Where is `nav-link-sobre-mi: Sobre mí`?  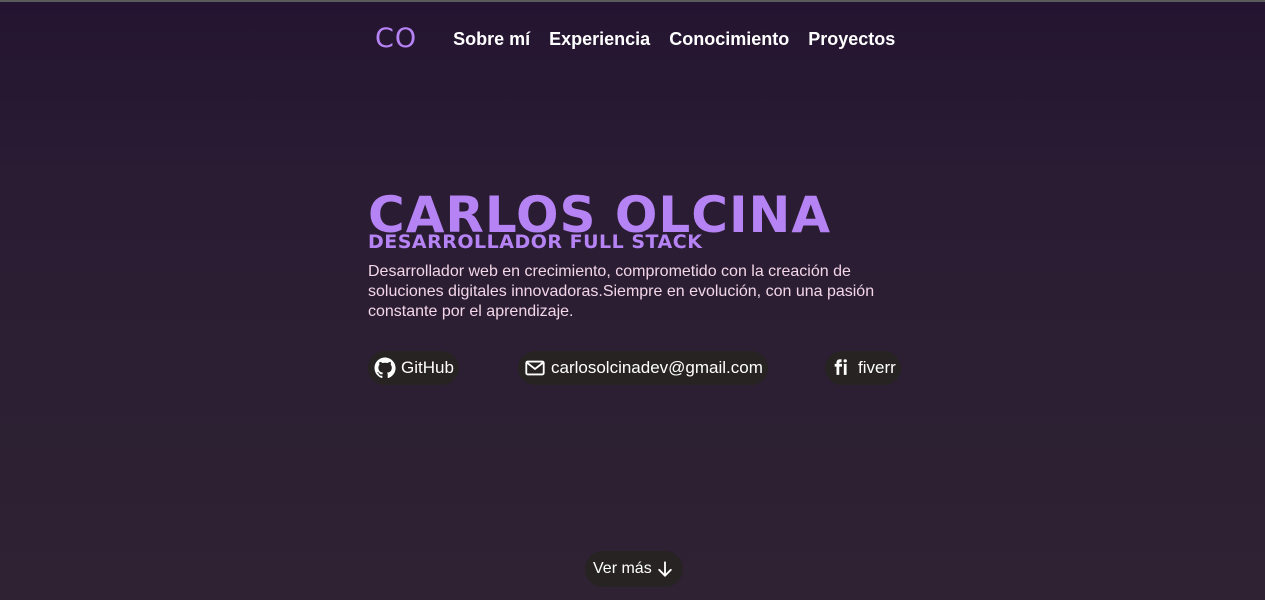
nav-link-sobre-mi: Sobre mí is located at coordinates (491, 39).